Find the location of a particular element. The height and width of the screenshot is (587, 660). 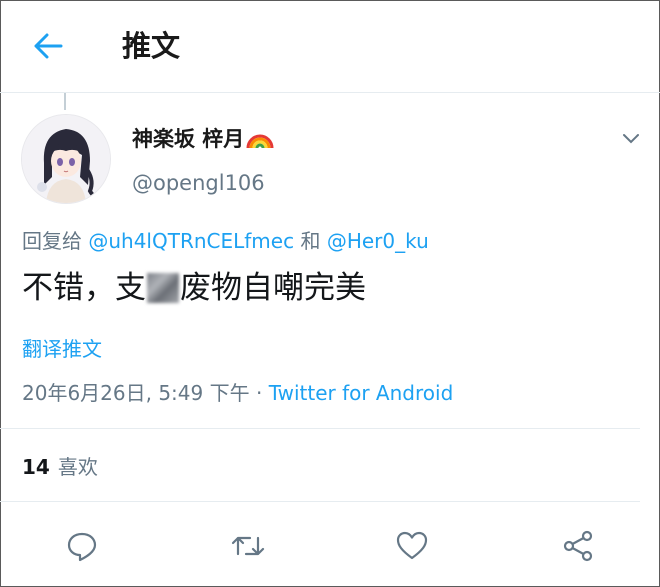

display-name-text: 神楽坂 梓月 is located at coordinates (188, 139).